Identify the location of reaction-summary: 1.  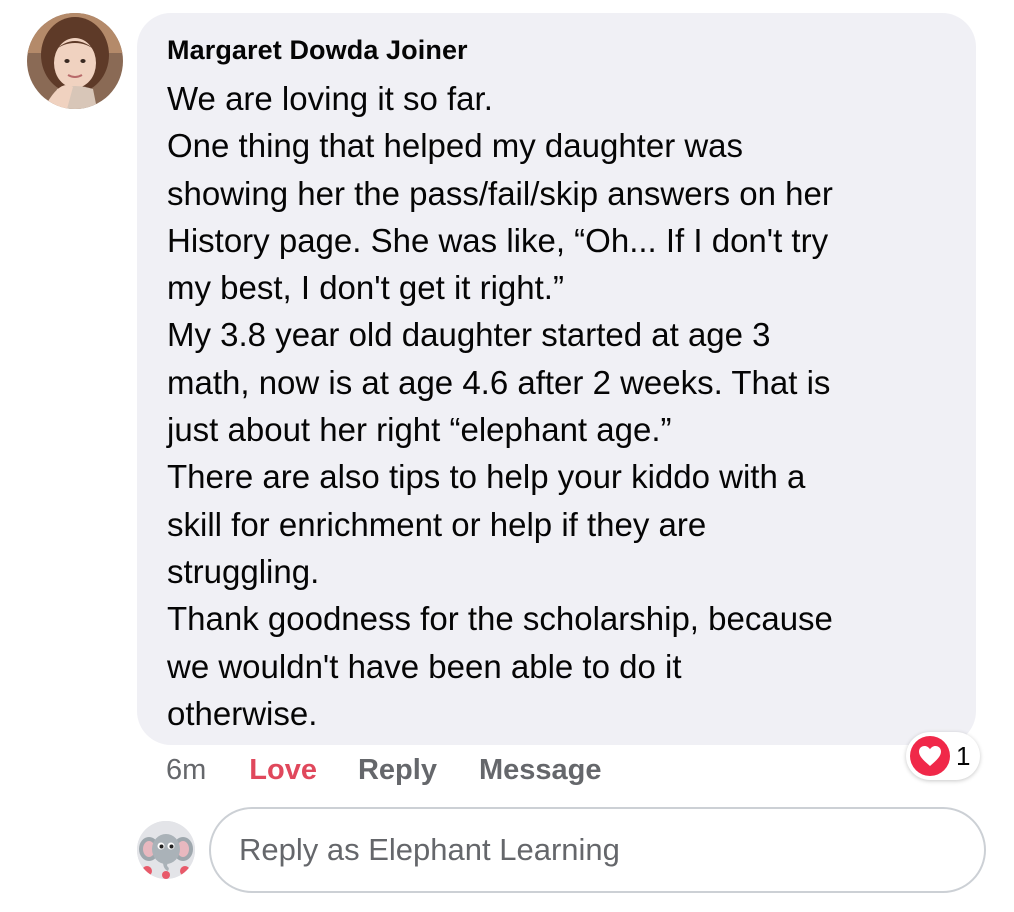
(943, 756).